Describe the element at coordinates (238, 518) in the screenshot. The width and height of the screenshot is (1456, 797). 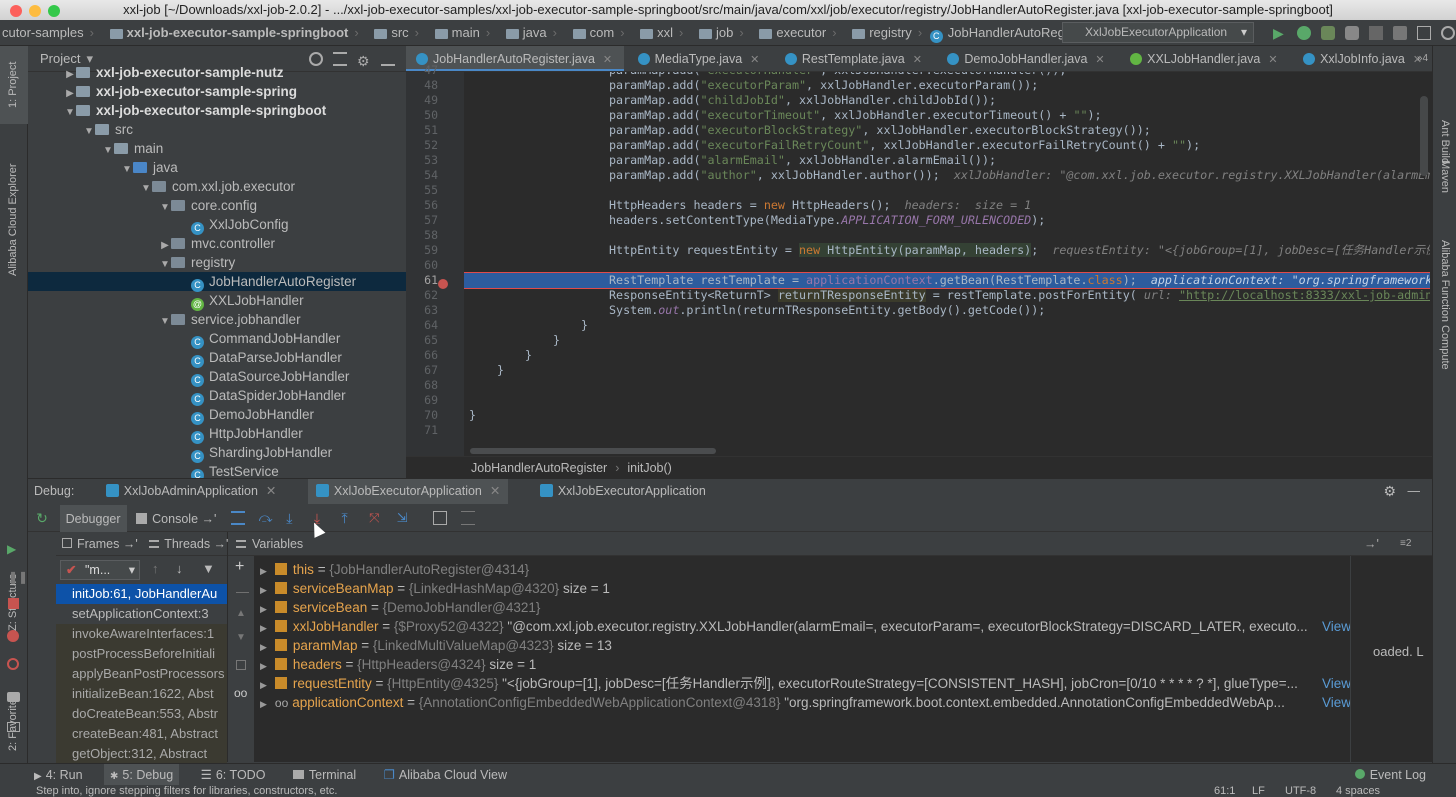
I see `show-execution-point-icon` at that location.